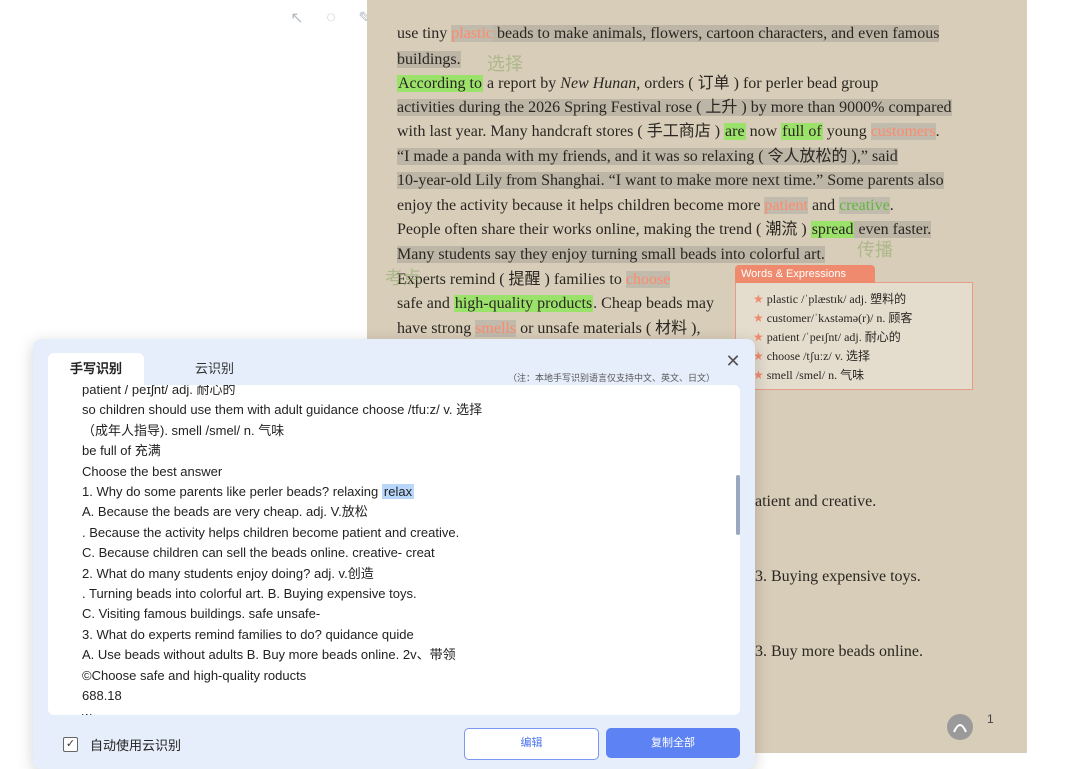  I want to click on pencil-note: 考点, so click(403, 278).